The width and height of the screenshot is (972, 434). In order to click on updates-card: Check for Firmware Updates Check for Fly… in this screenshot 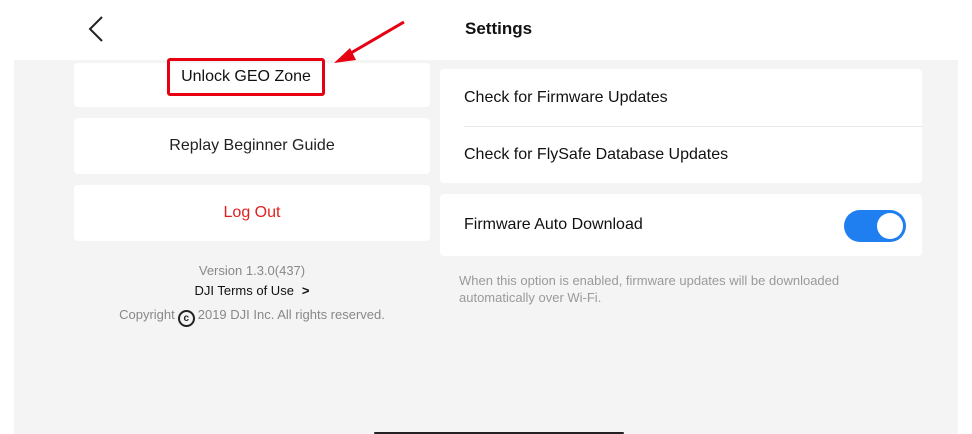, I will do `click(681, 126)`.